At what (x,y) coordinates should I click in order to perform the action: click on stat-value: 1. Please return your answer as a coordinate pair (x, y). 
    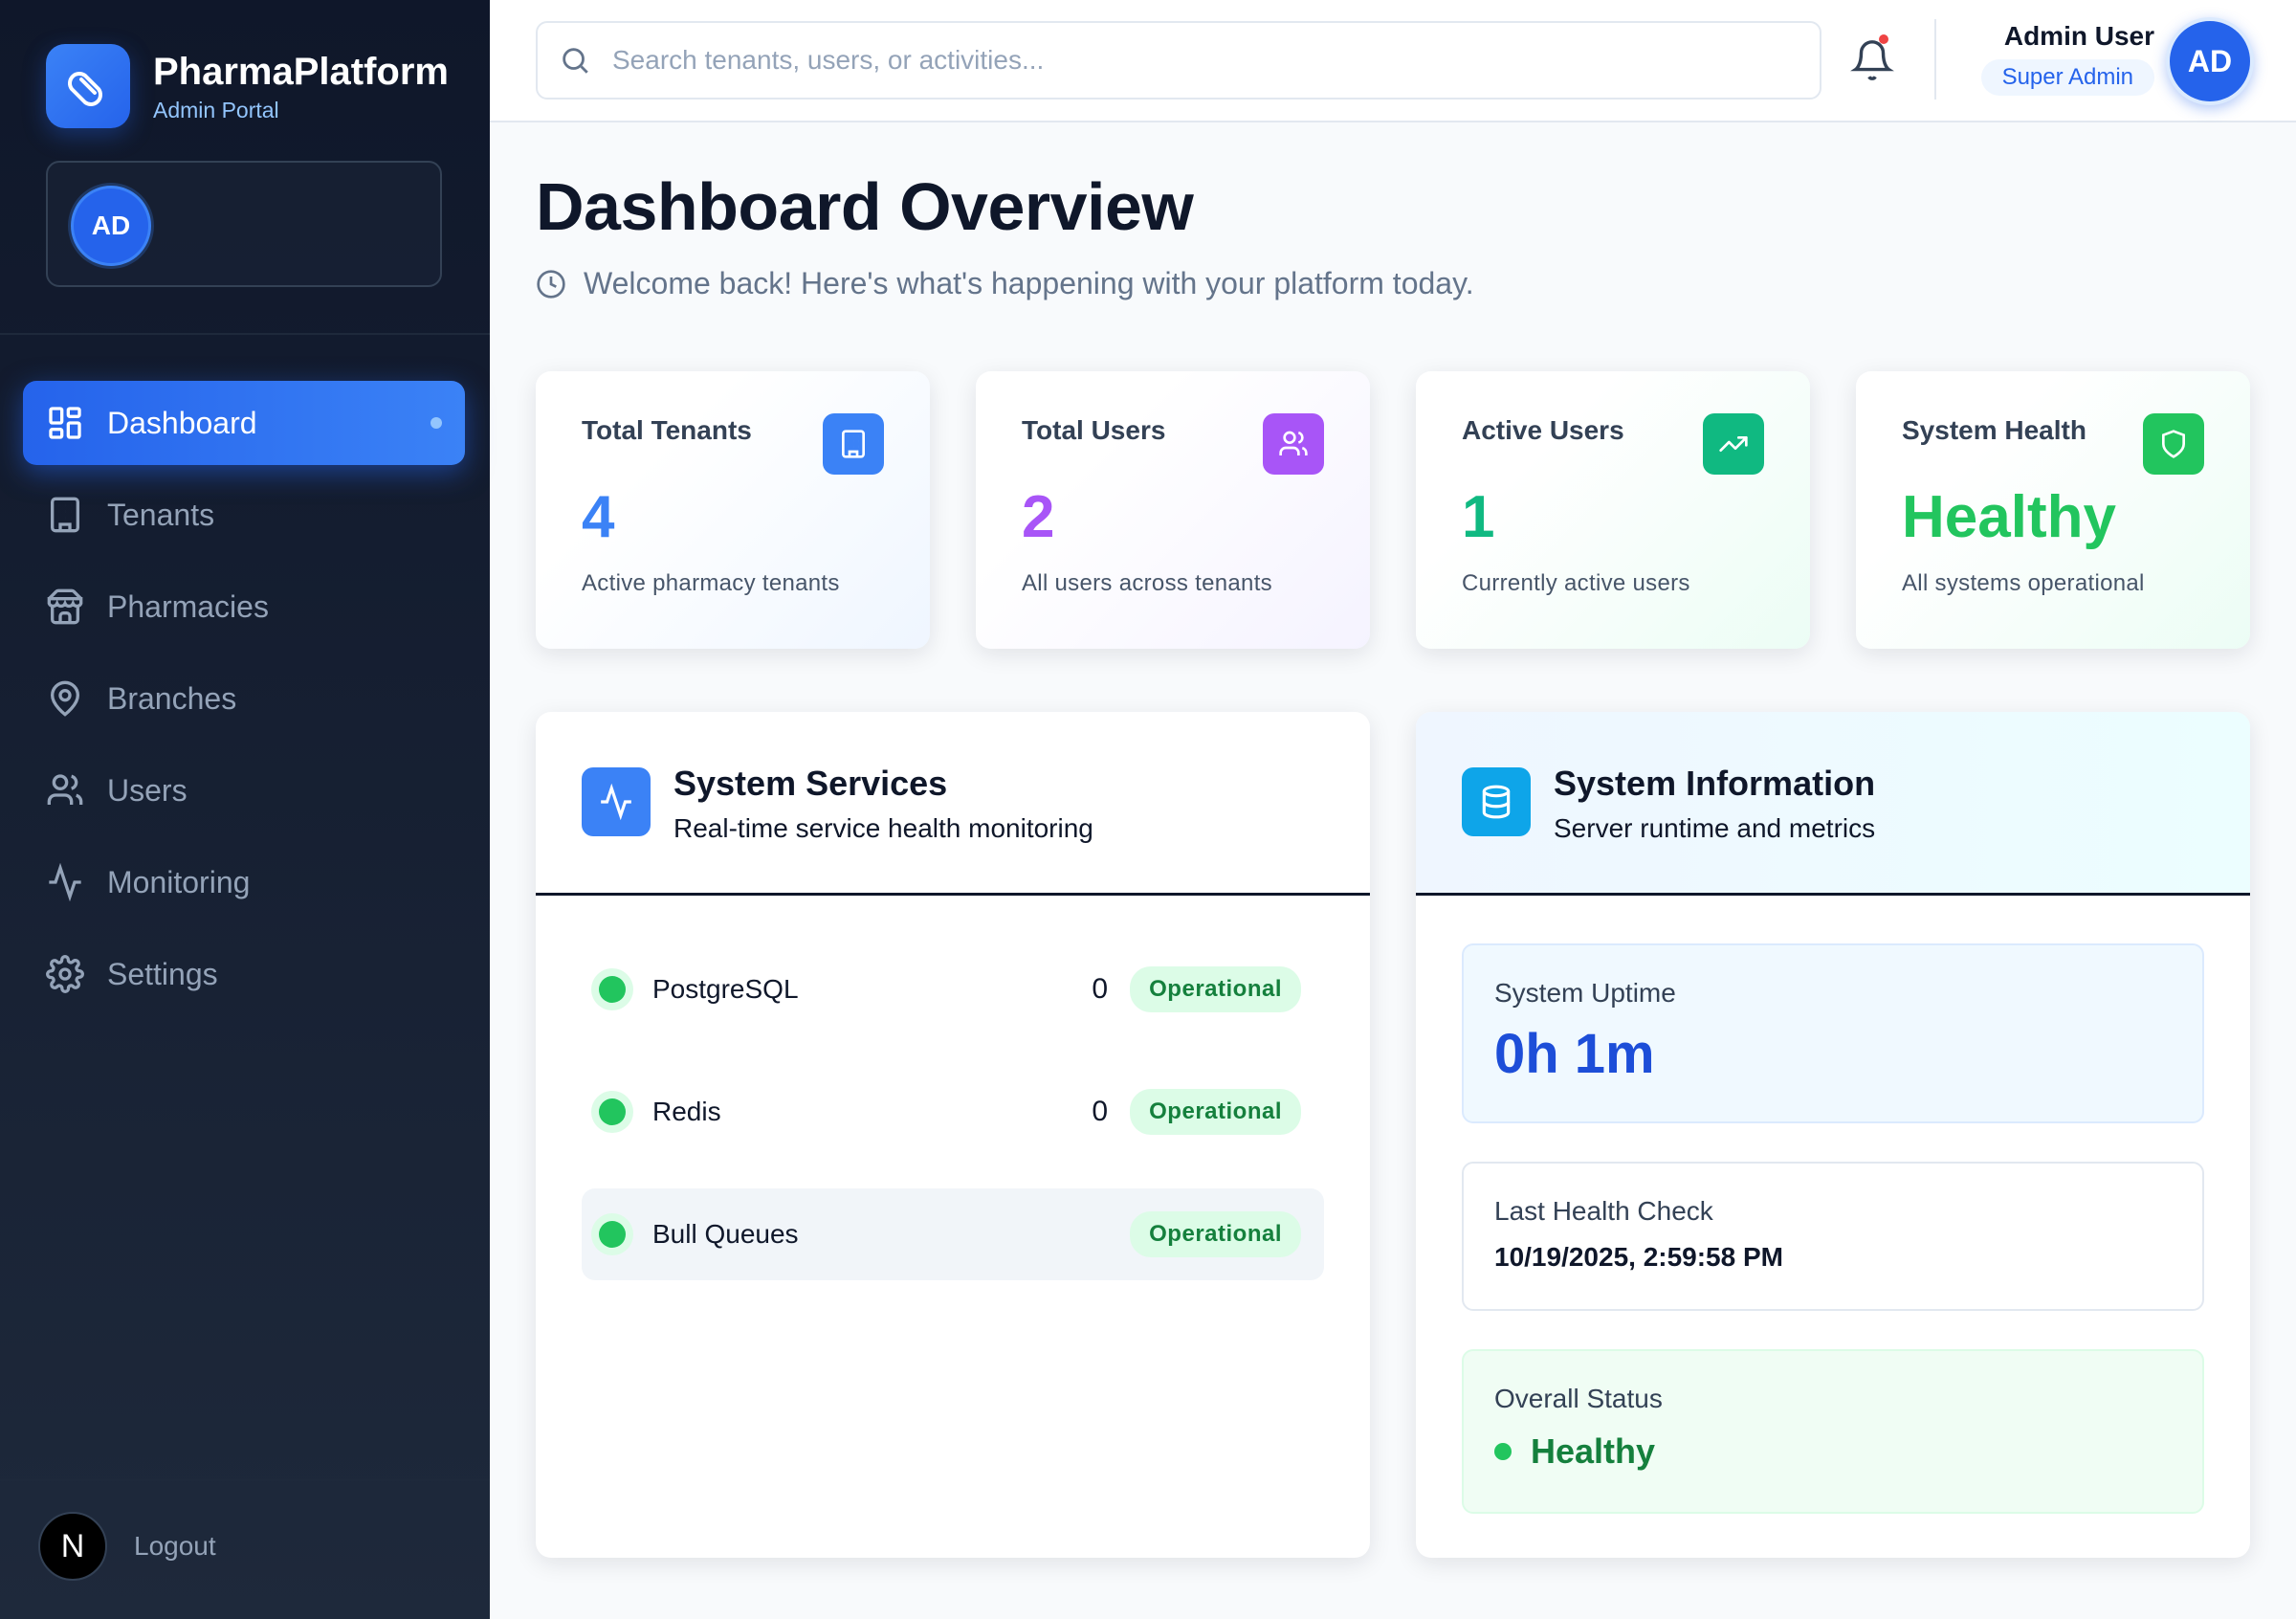
    Looking at the image, I should click on (1478, 517).